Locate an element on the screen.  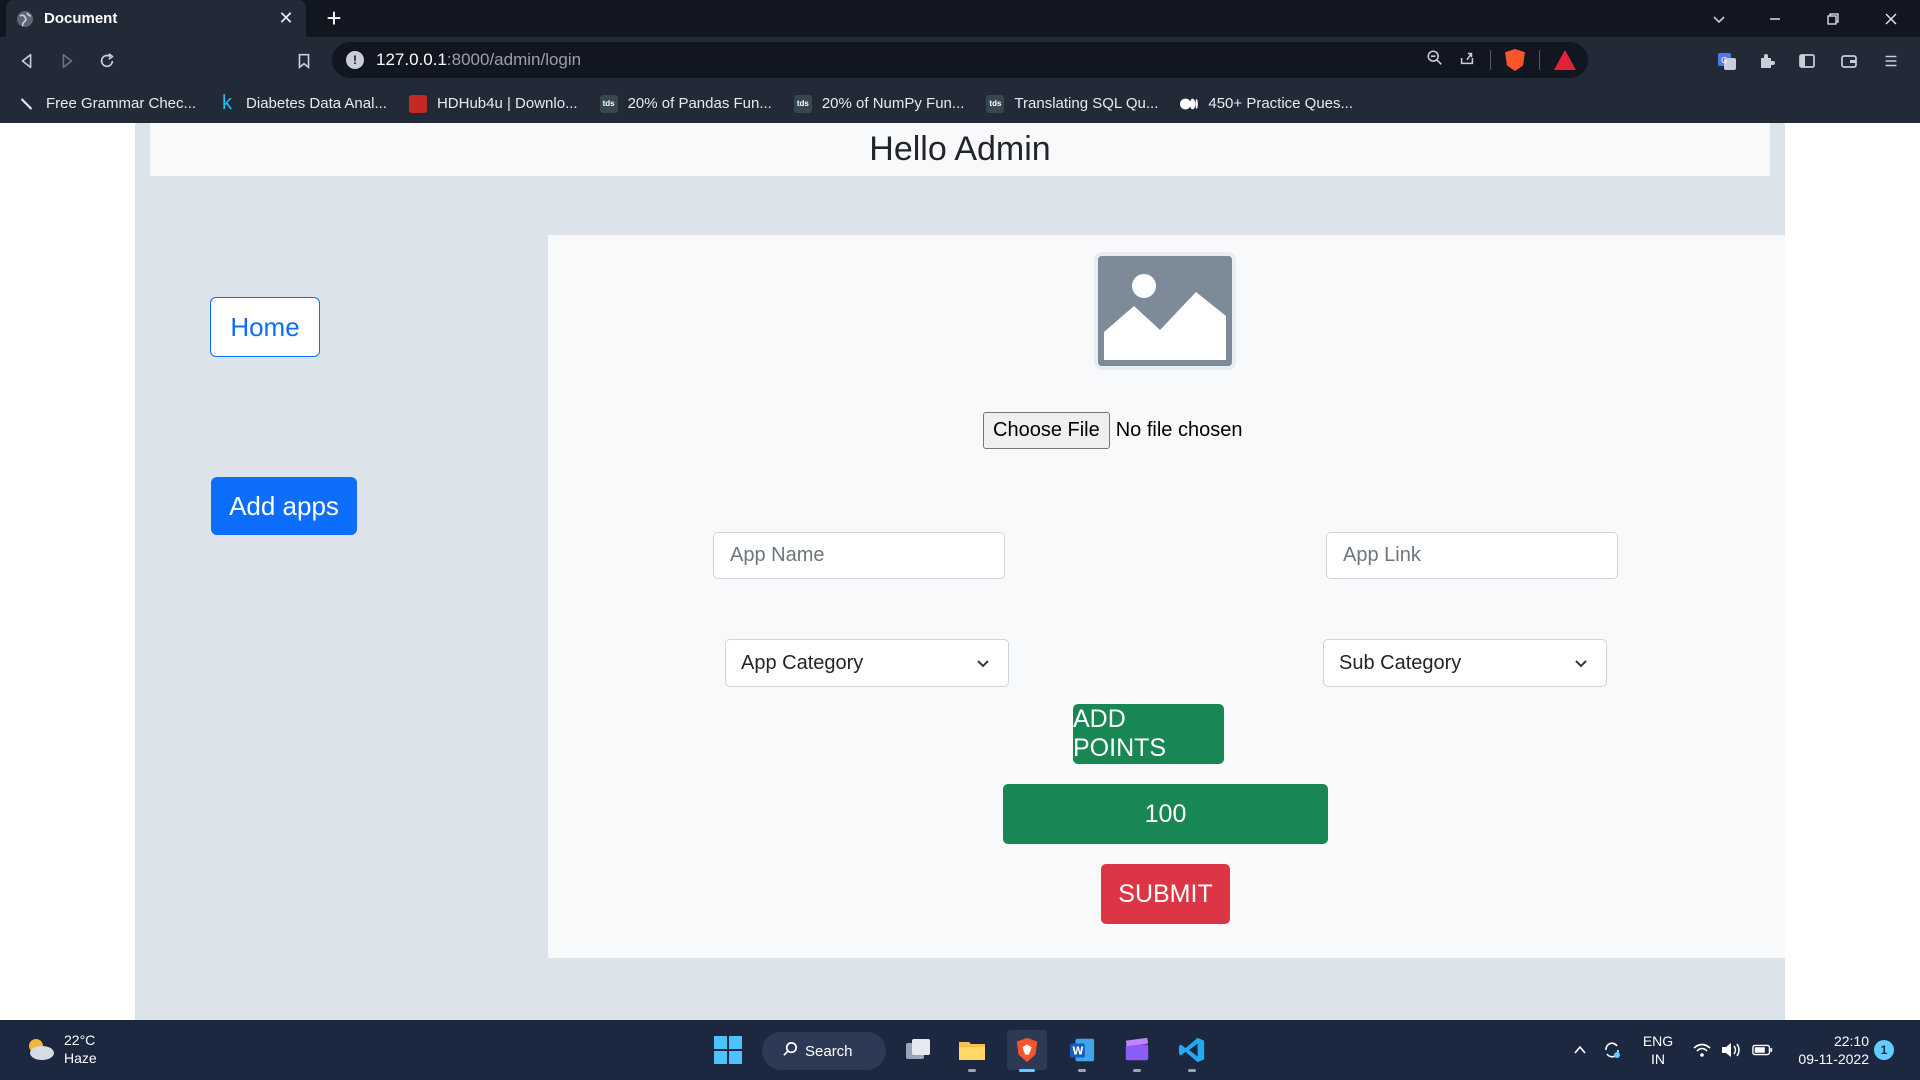
zoom-icon is located at coordinates (1435, 60).